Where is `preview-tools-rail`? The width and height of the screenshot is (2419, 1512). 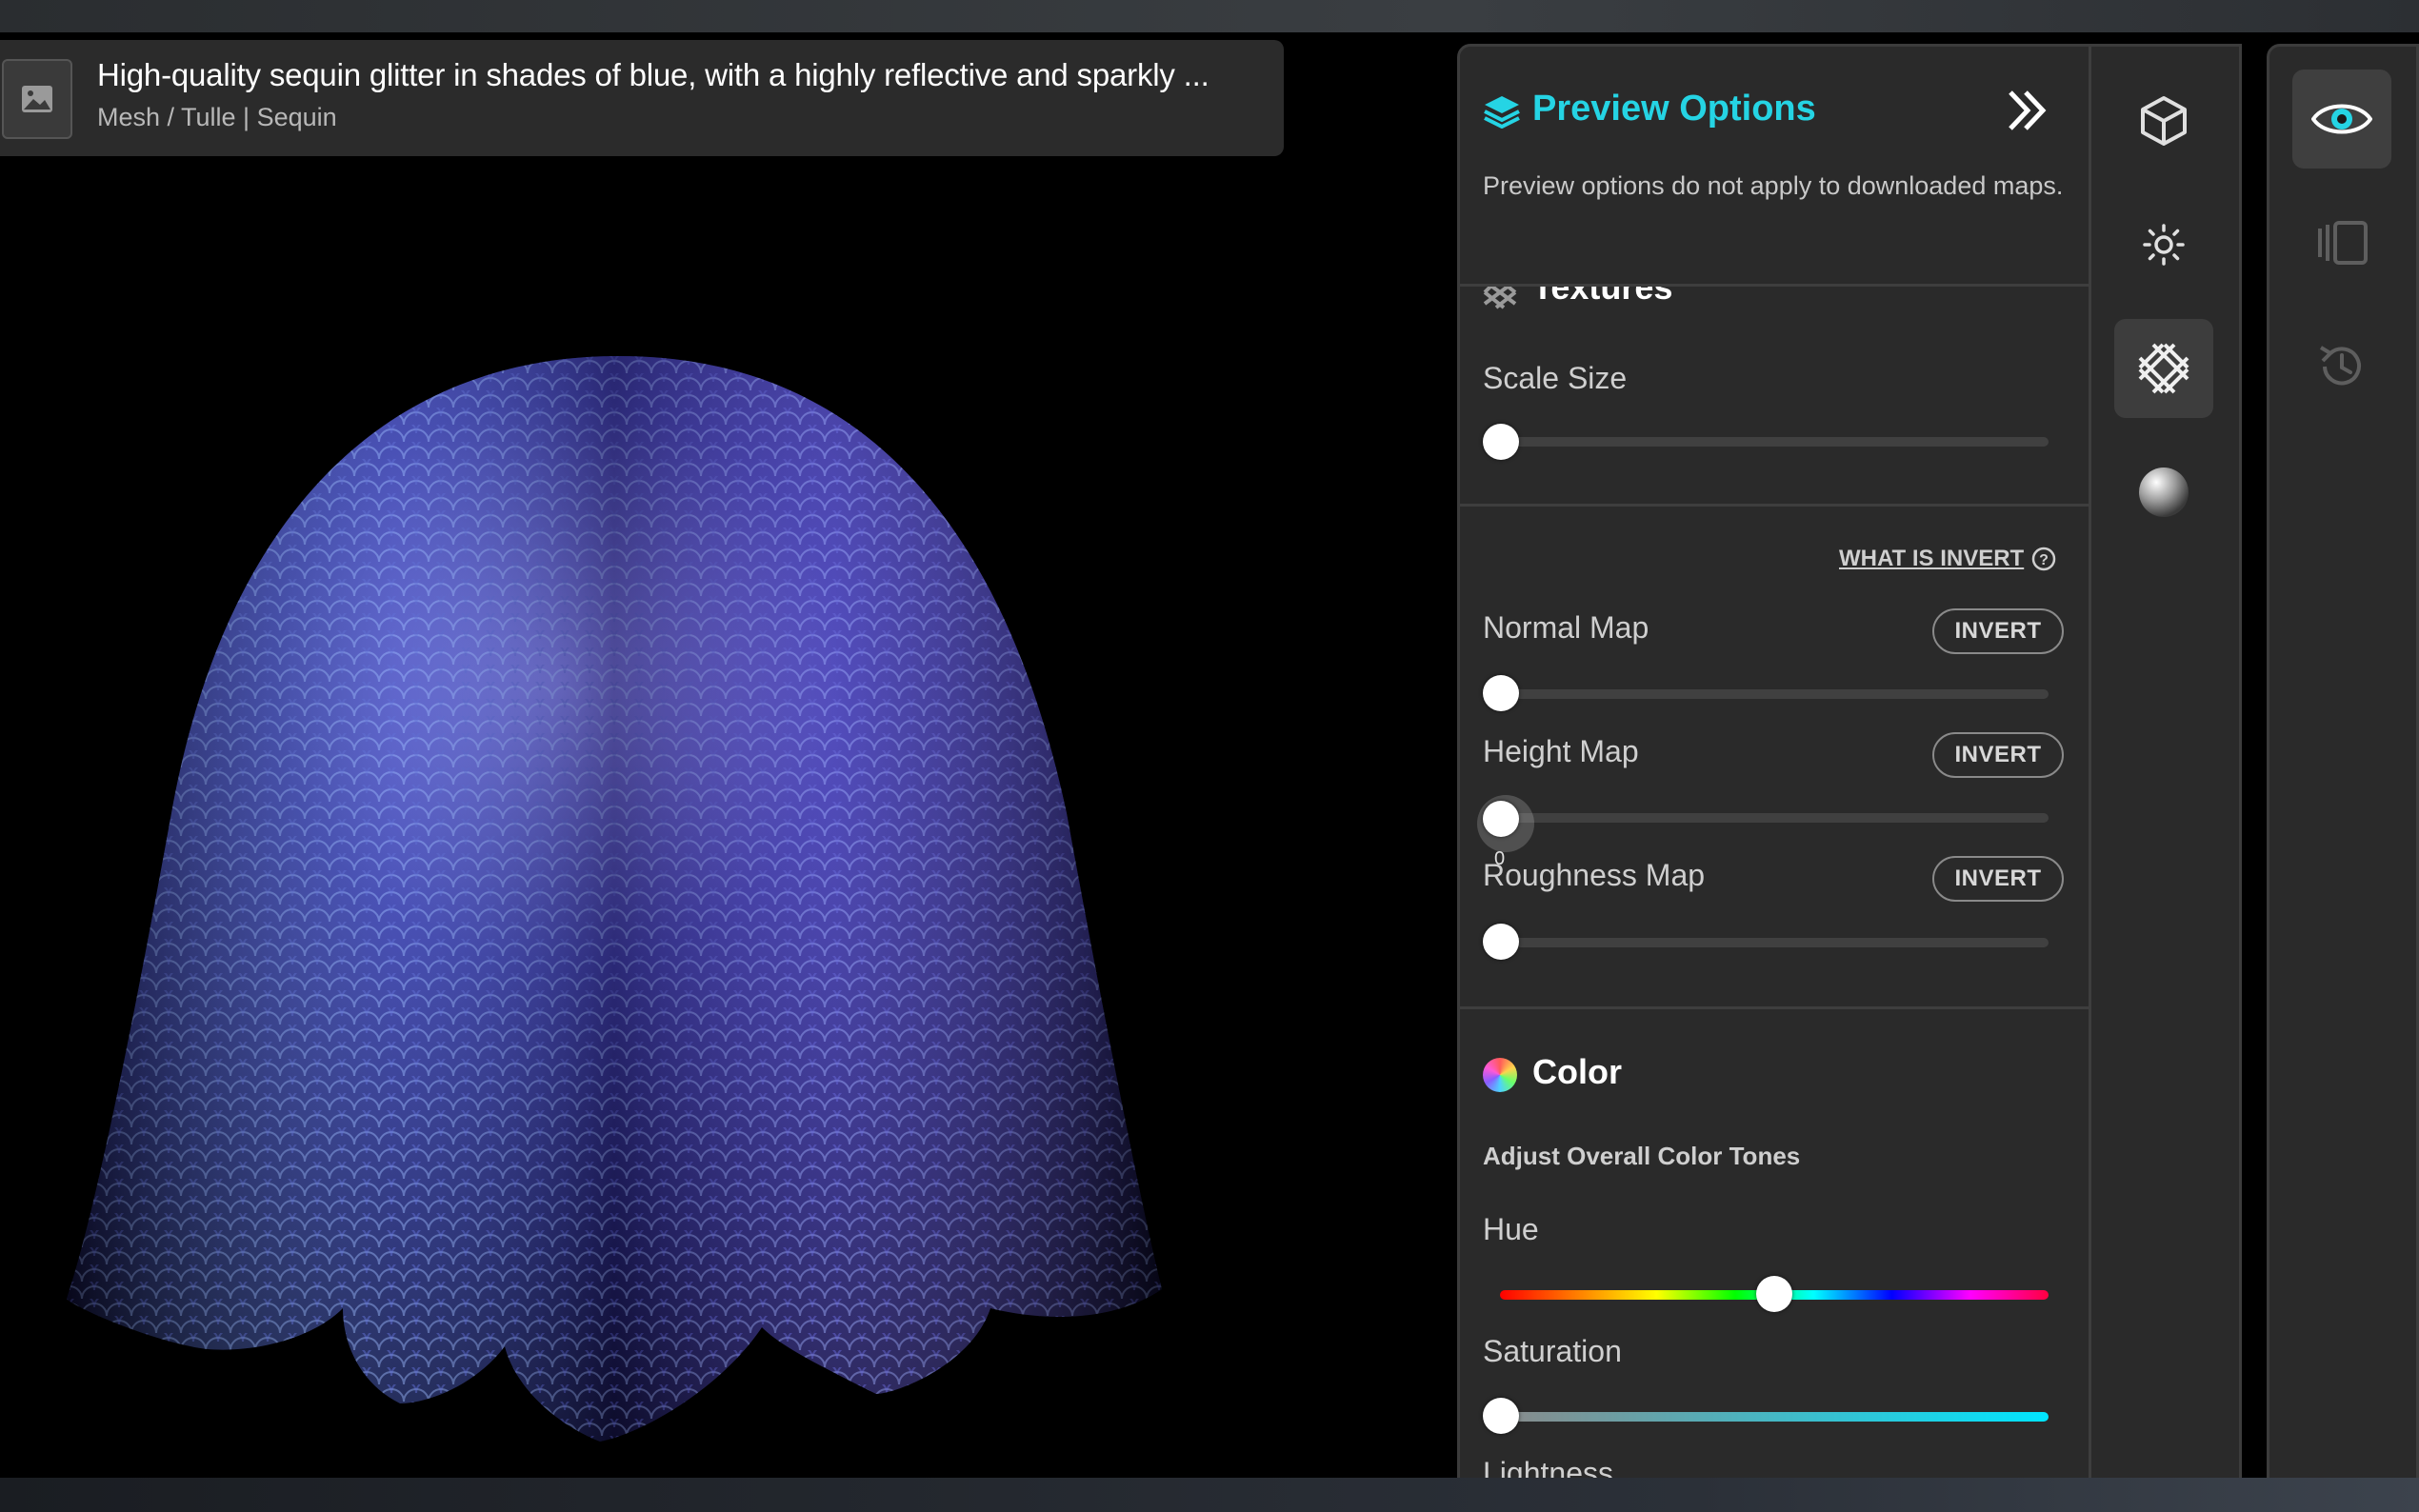
preview-tools-rail is located at coordinates (2164, 763).